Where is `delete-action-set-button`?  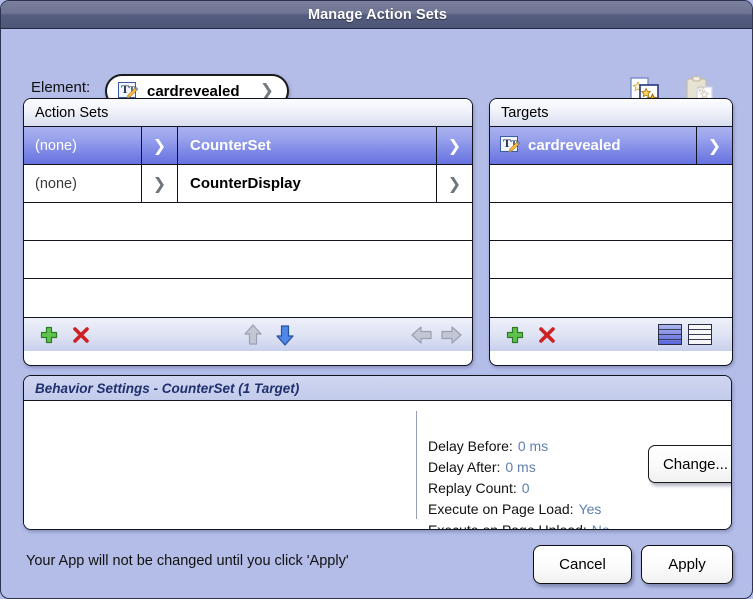
delete-action-set-button is located at coordinates (81, 335).